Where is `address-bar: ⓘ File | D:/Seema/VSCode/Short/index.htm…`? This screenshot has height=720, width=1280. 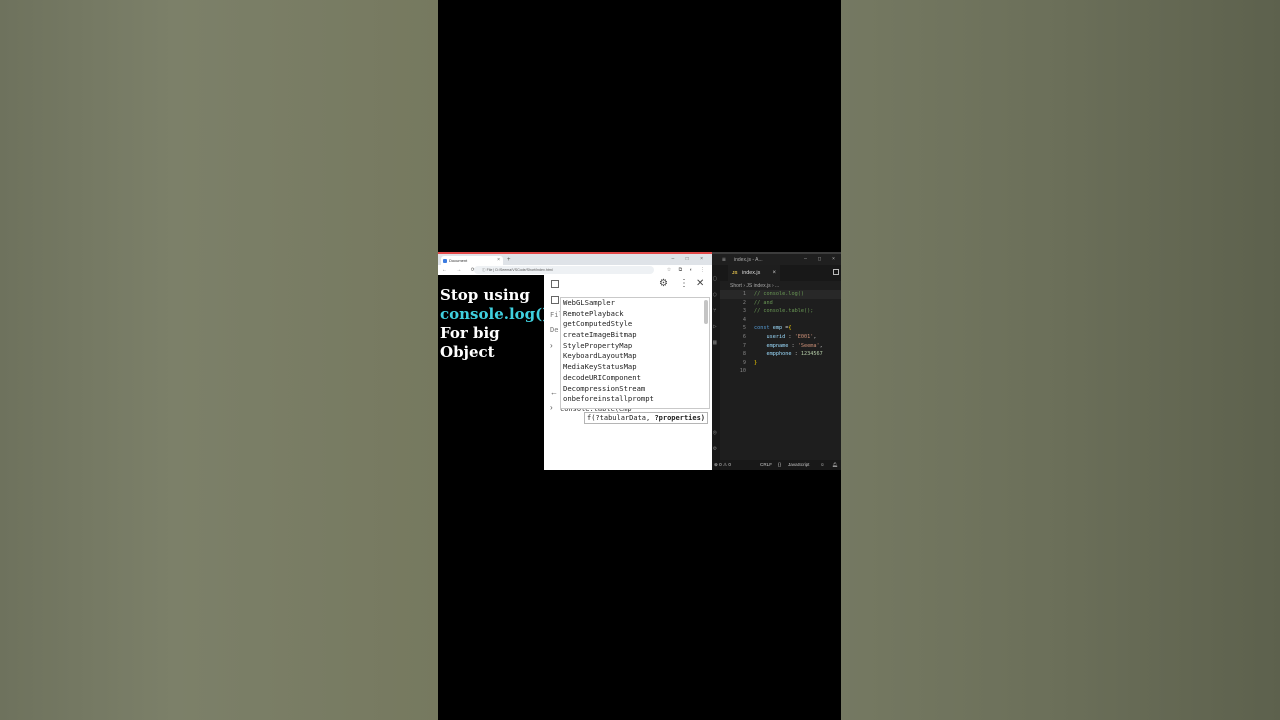
address-bar: ⓘ File | D:/Seema/VSCode/Short/index.htm… is located at coordinates (564, 270).